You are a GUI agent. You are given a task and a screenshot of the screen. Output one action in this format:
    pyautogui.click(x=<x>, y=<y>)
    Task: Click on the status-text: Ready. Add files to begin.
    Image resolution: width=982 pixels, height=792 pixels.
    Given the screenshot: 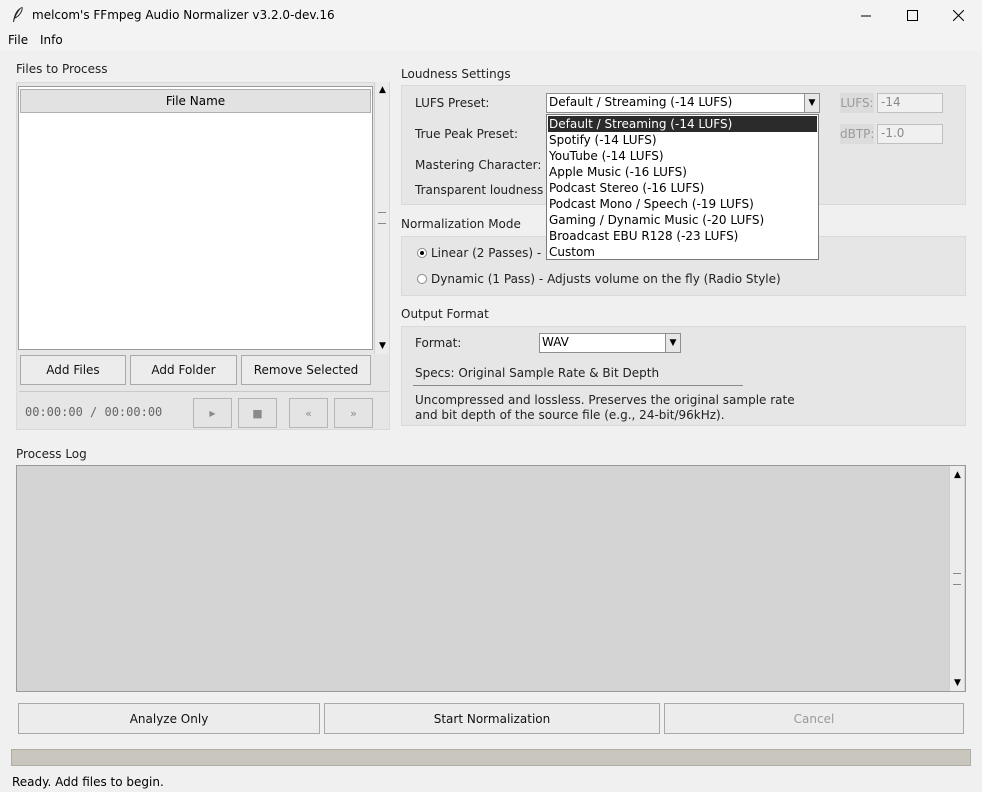 What is the action you would take?
    pyautogui.click(x=88, y=782)
    